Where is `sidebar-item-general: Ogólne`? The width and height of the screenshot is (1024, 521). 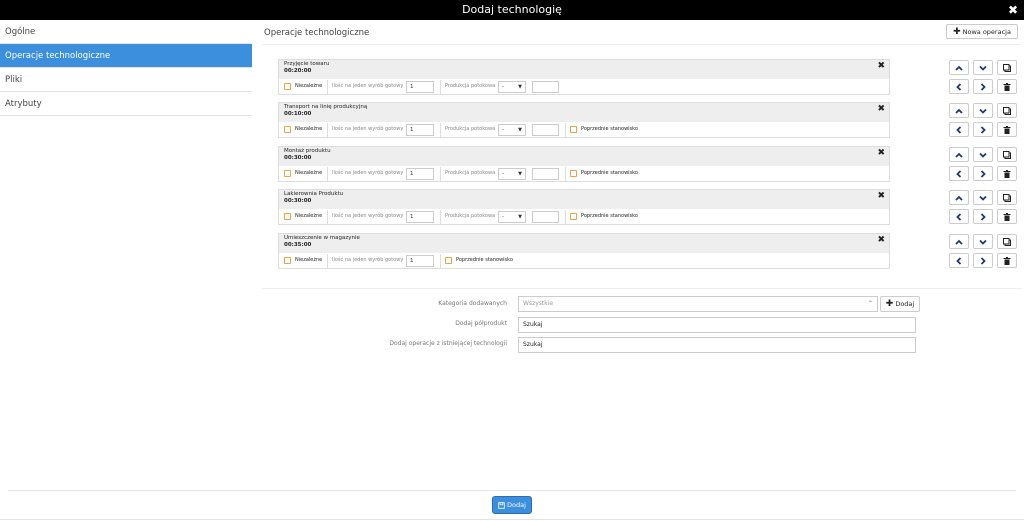 sidebar-item-general: Ogólne is located at coordinates (126, 32).